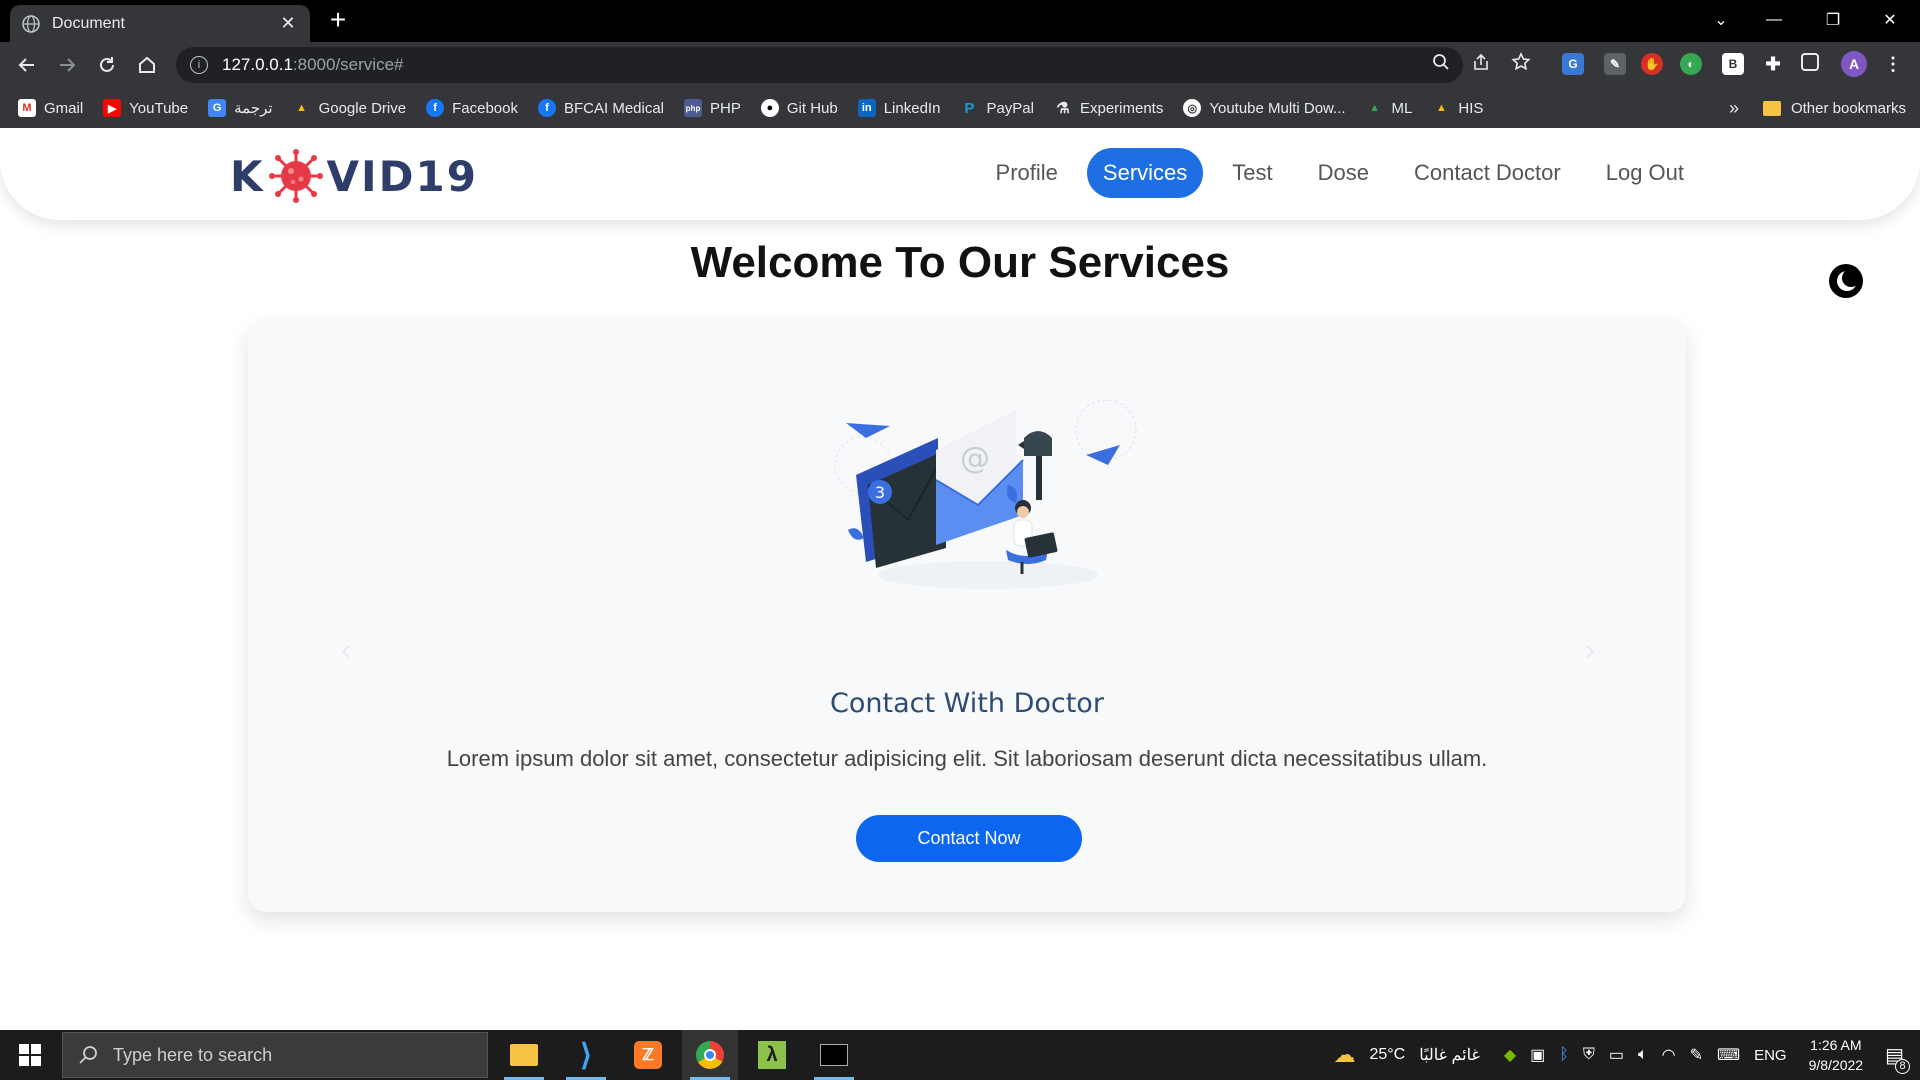  What do you see at coordinates (524, 1055) in the screenshot?
I see `file-explorer-icon` at bounding box center [524, 1055].